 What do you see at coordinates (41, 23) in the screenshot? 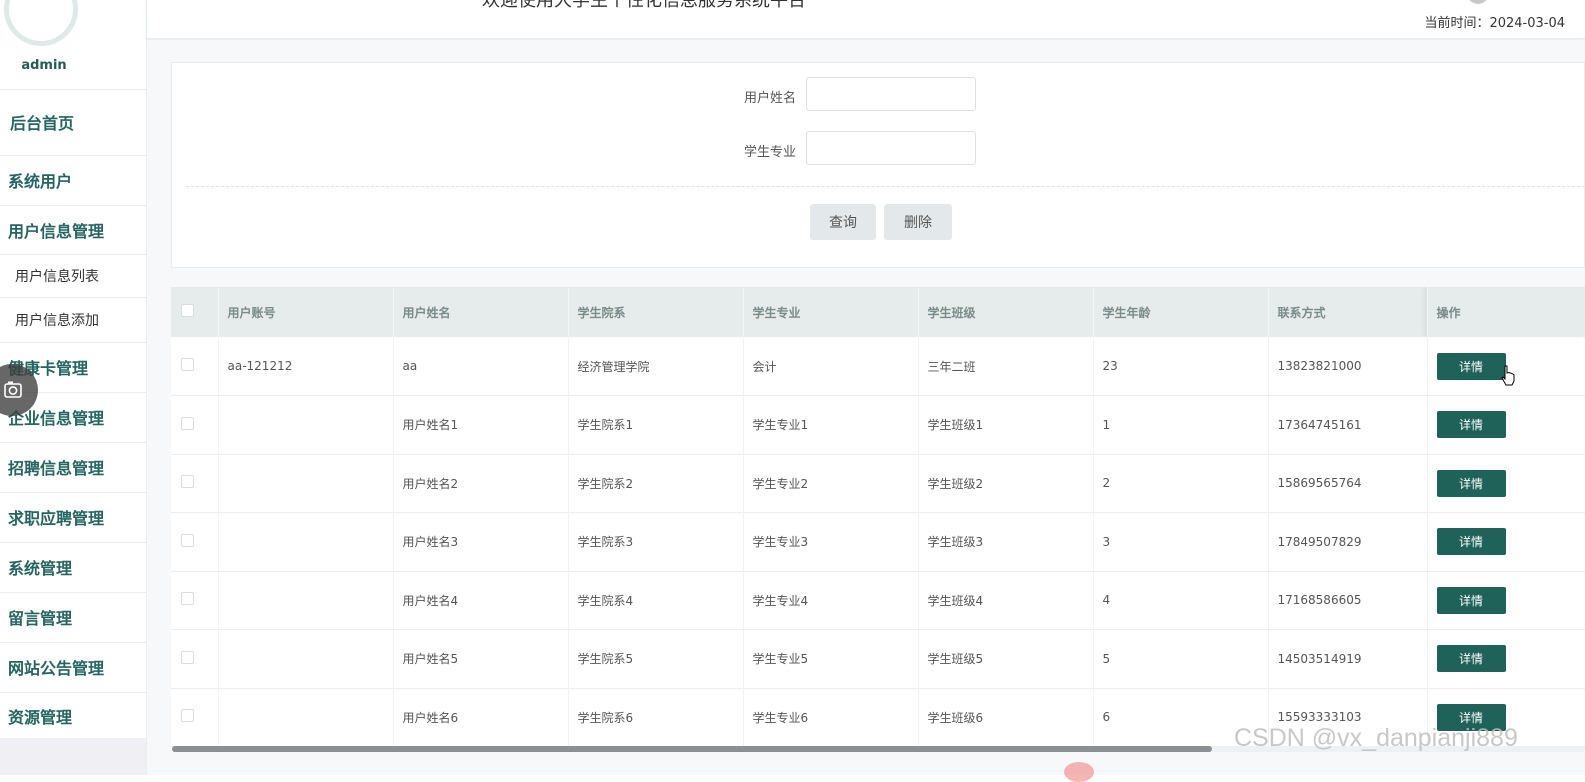
I see `avatar` at bounding box center [41, 23].